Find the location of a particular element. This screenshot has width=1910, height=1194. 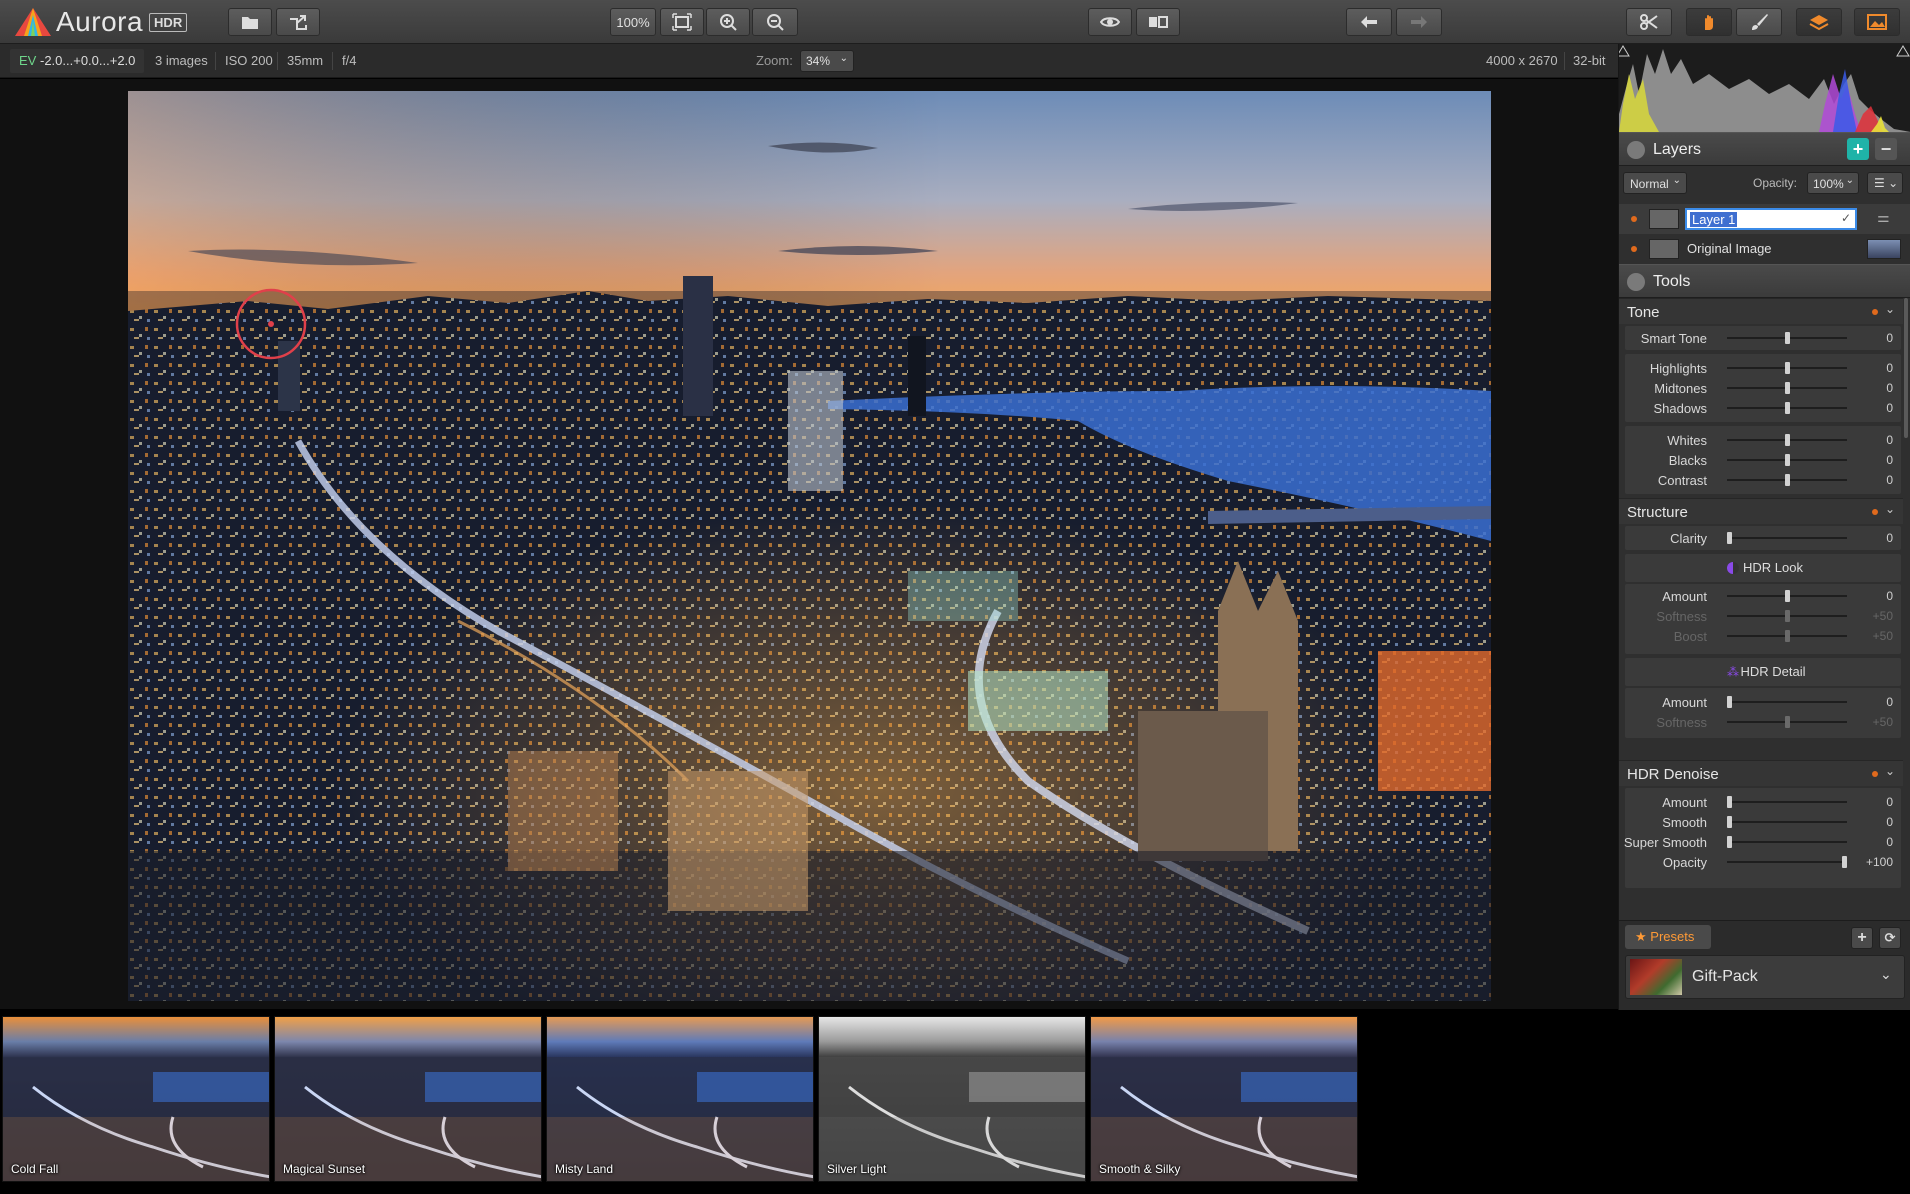

fit-to-screen-button is located at coordinates (682, 22).